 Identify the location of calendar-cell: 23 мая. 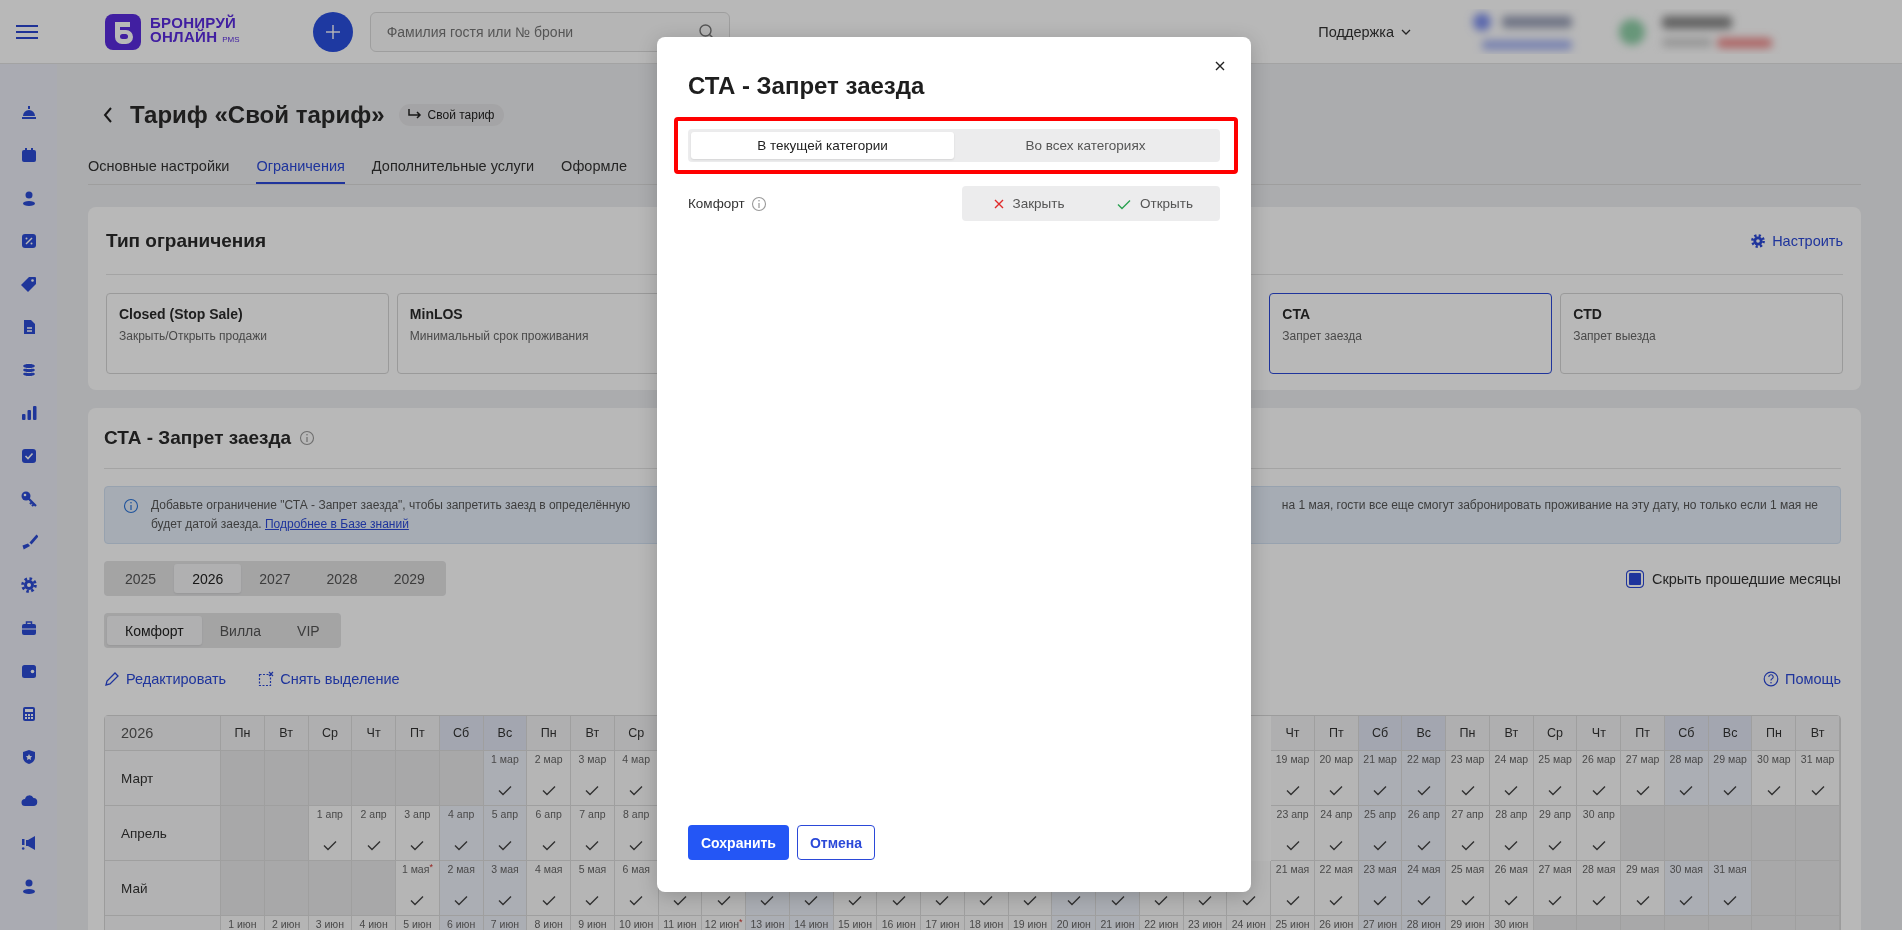
(1380, 888).